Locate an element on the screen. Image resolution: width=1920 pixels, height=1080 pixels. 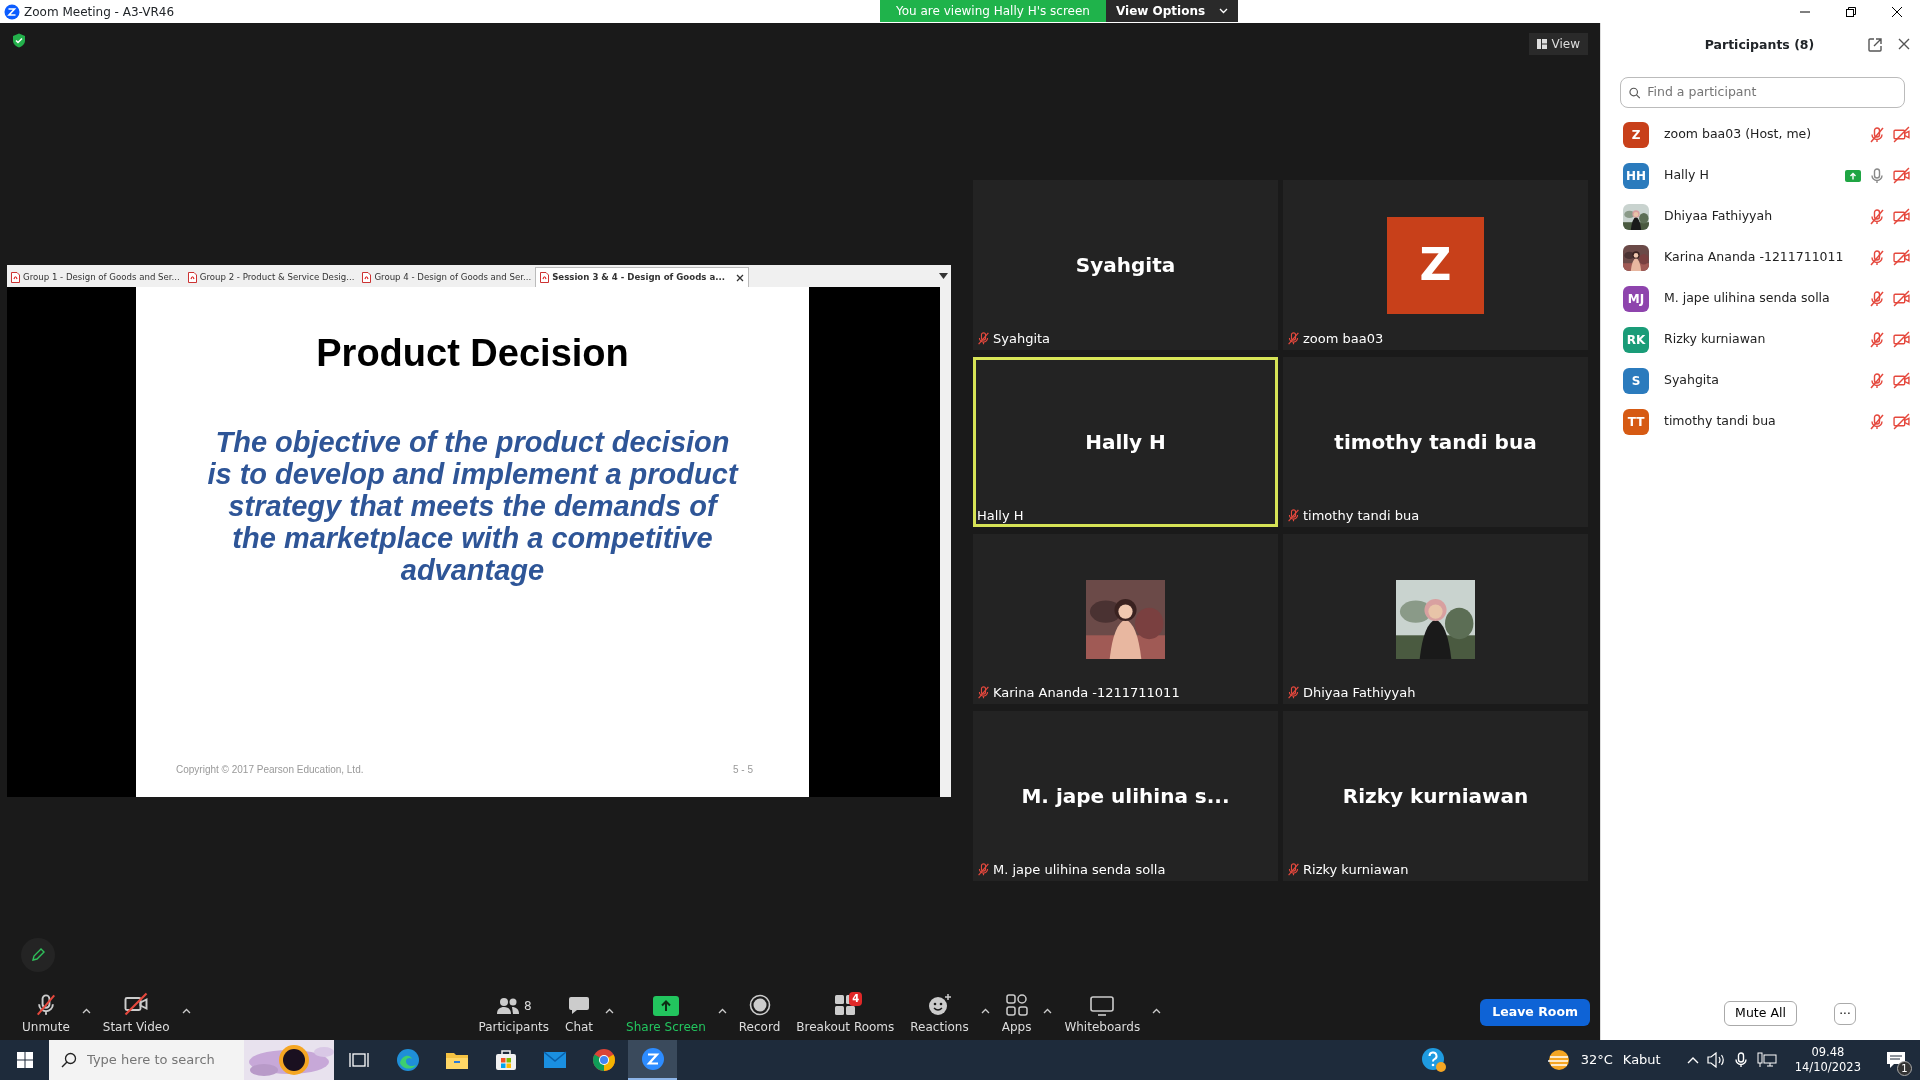
mic-icon is located at coordinates (1740, 1060).